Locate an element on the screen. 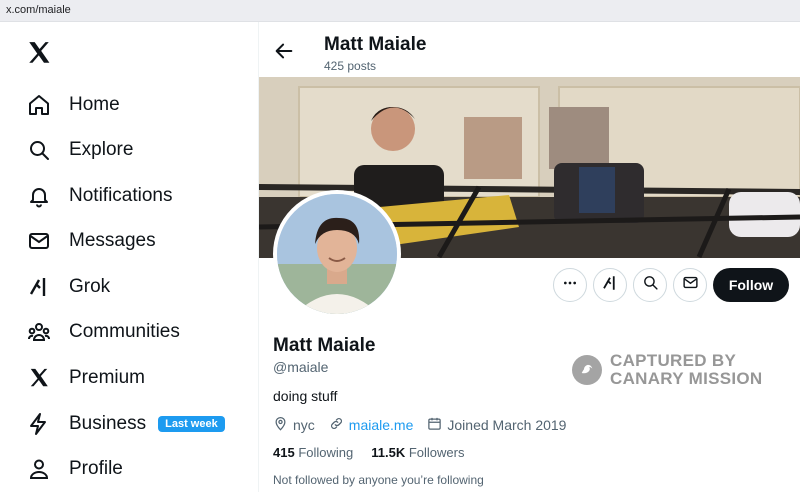 This screenshot has height=492, width=800. following-count: 415 is located at coordinates (284, 452).